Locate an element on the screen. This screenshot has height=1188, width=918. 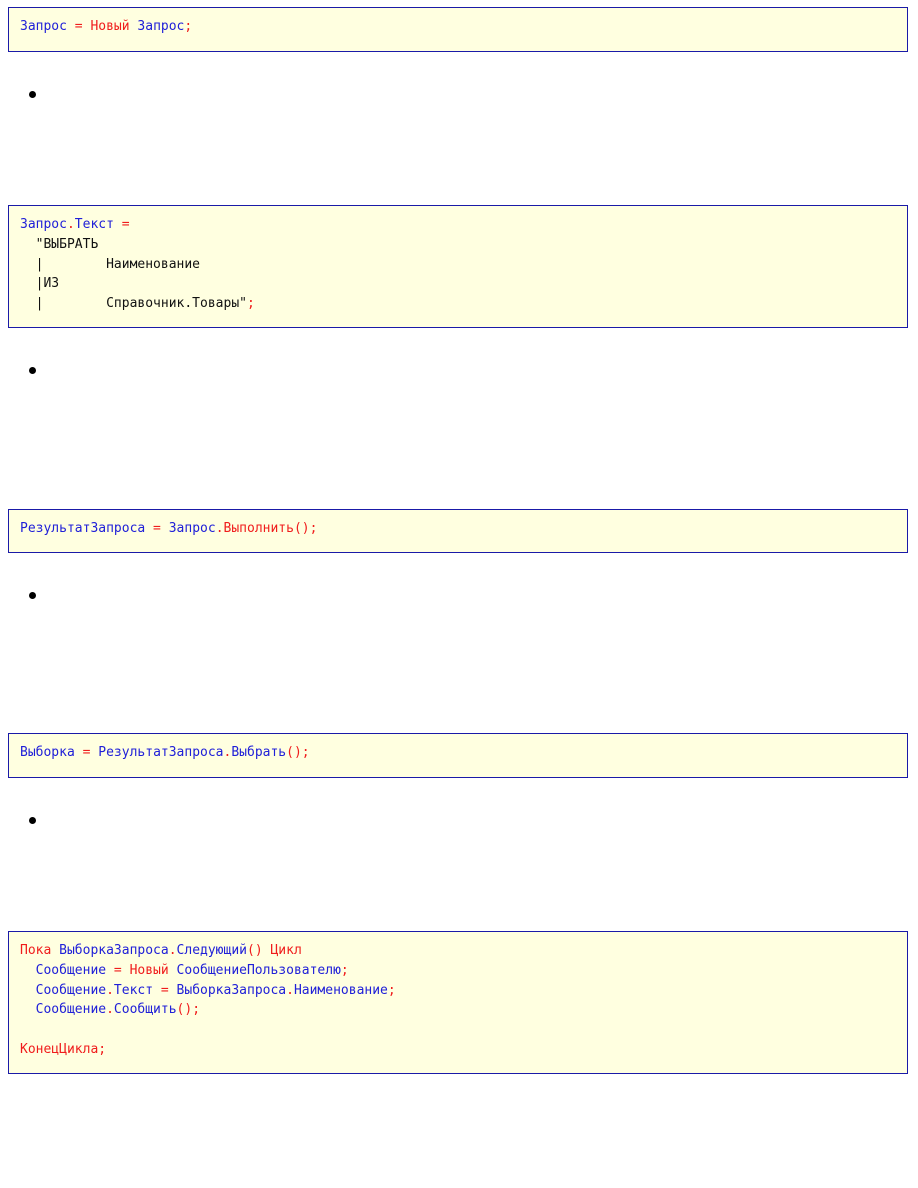
code-block-execute-query: РезультатЗапроса = Запрос.Выполнить(); is located at coordinates (458, 531).